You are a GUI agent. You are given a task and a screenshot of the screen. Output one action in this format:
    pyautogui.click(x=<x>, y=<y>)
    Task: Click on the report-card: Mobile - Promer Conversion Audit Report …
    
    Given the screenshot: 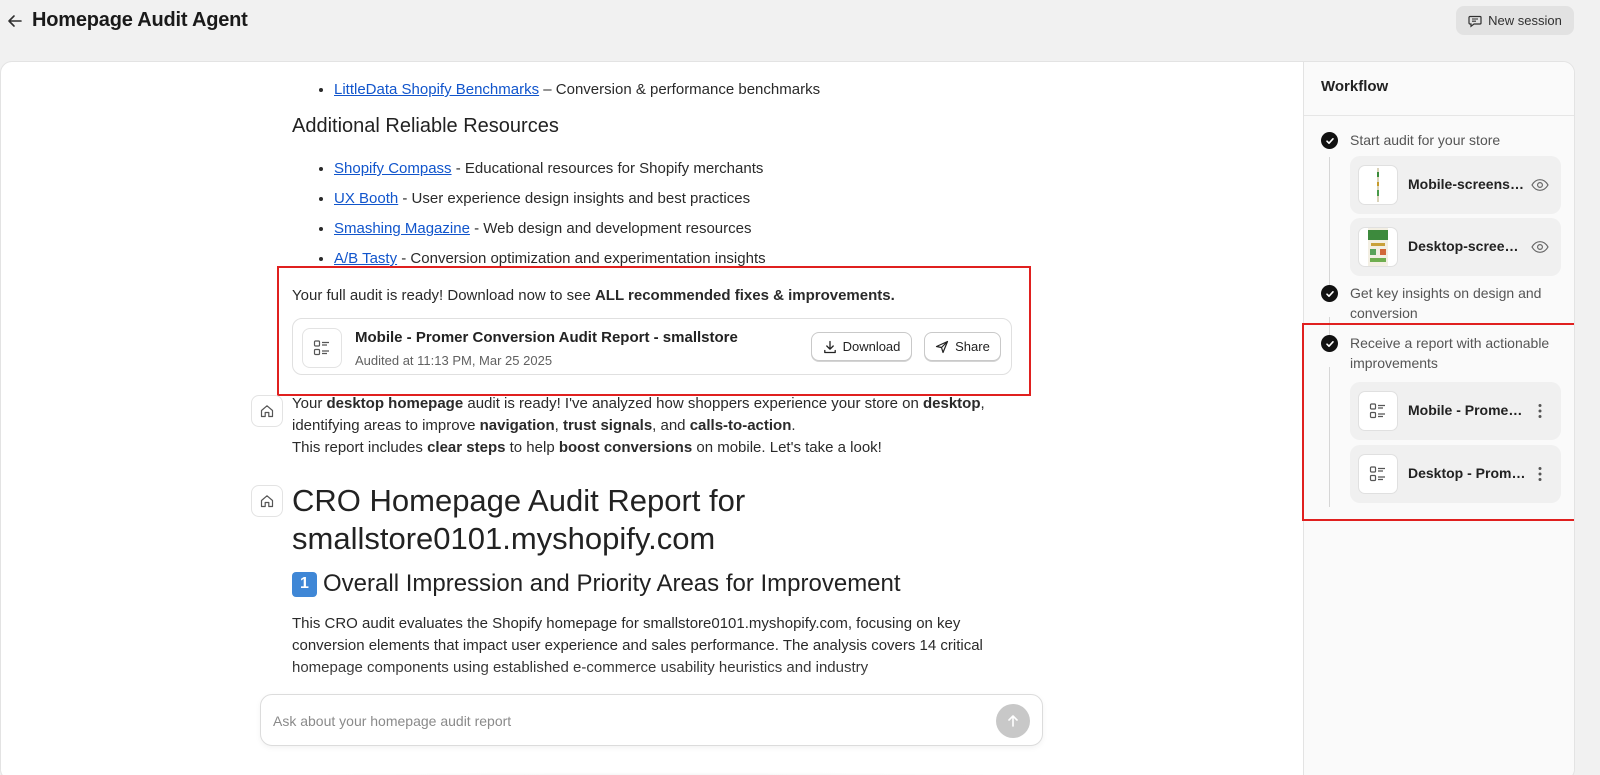 What is the action you would take?
    pyautogui.click(x=652, y=346)
    